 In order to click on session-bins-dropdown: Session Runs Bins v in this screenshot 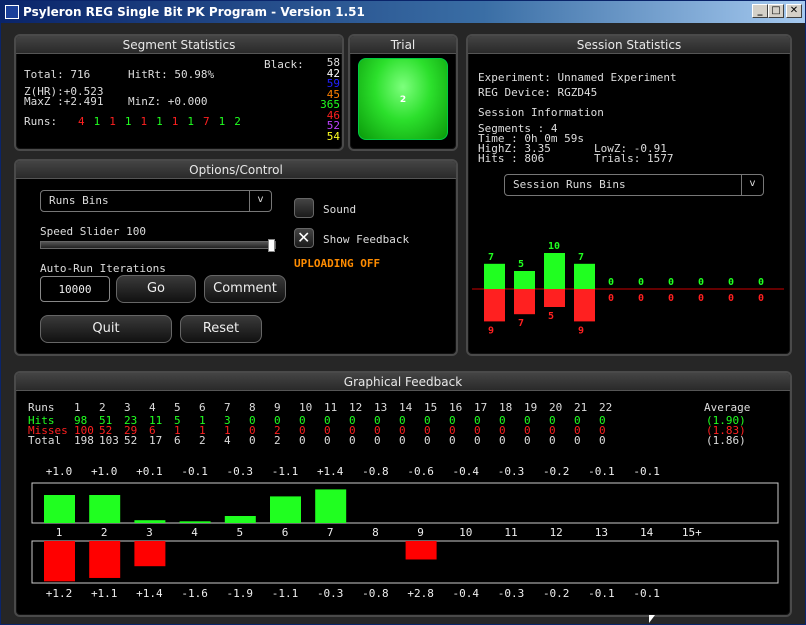, I will do `click(634, 185)`.